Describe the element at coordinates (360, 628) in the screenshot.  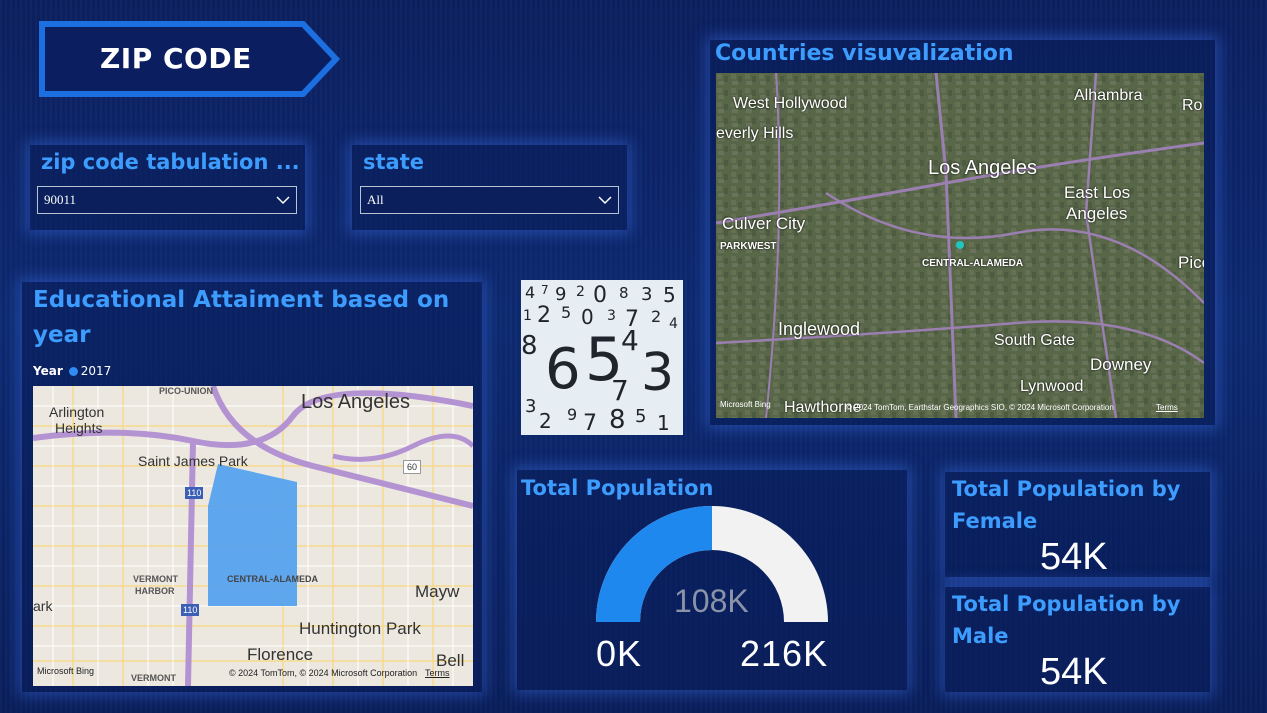
I see `map-label: Huntington Park` at that location.